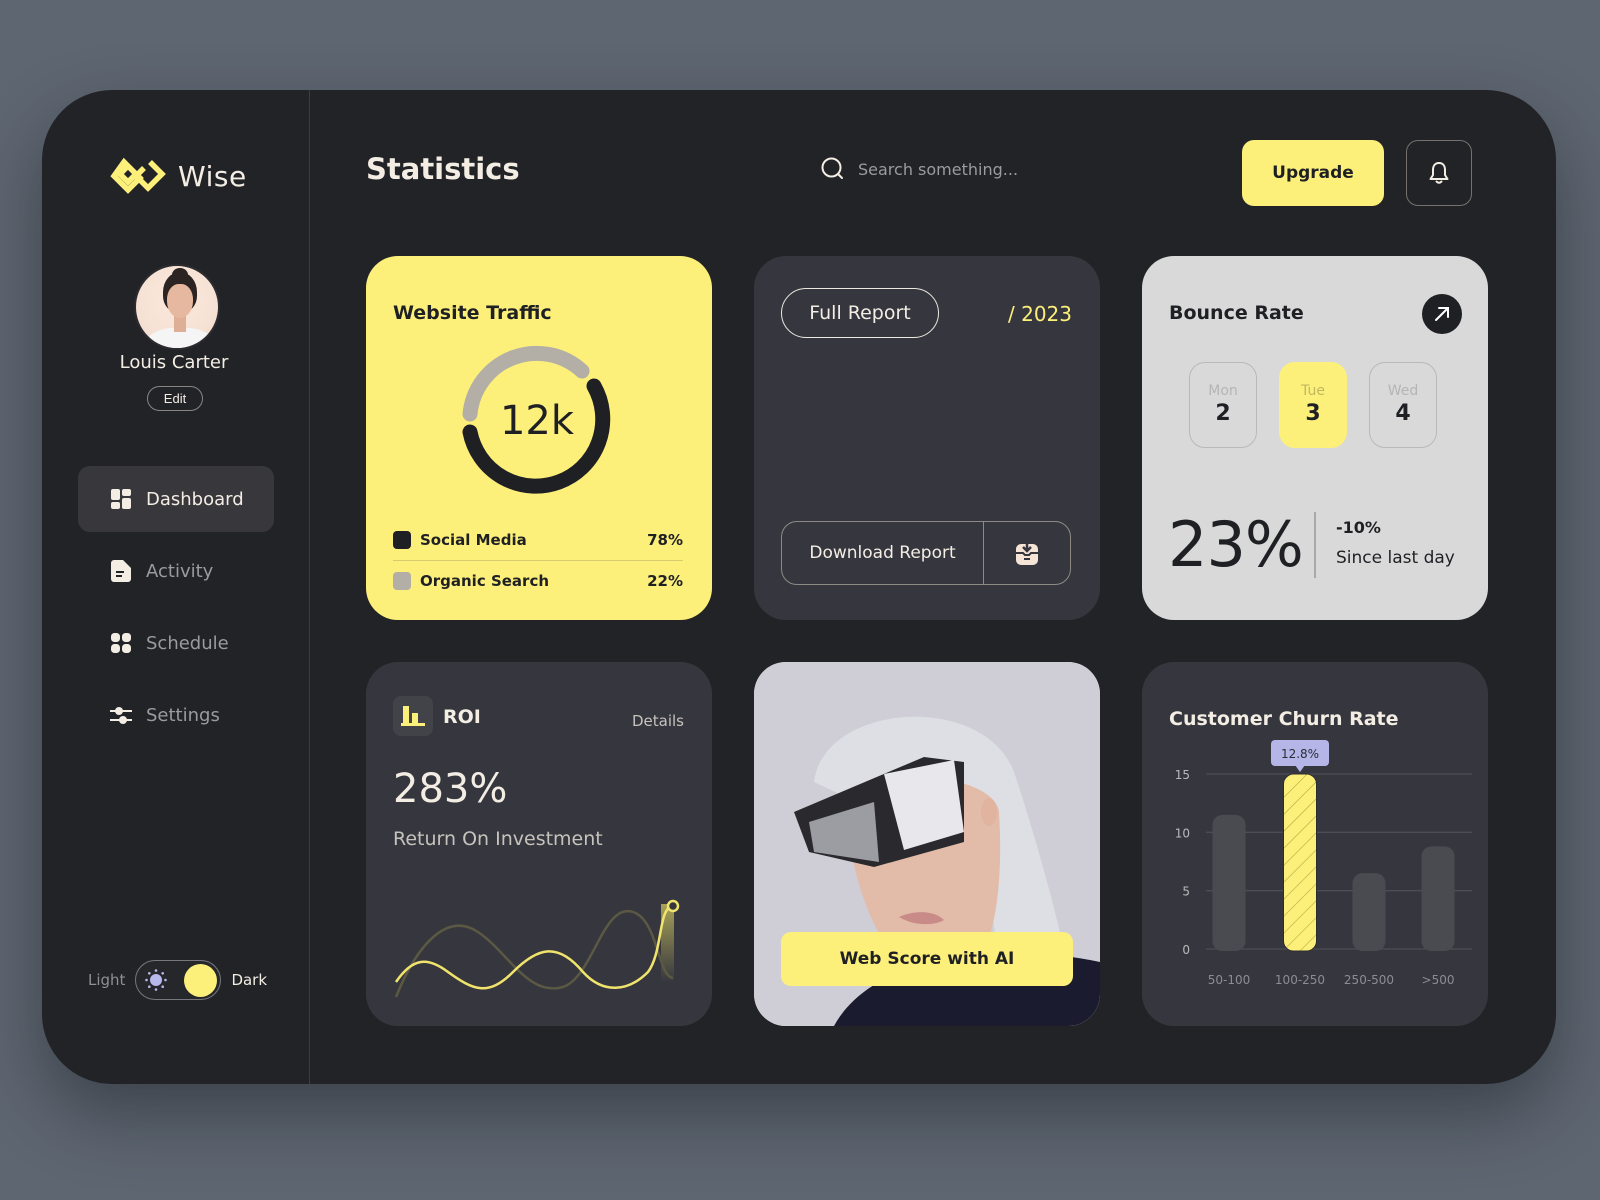  Describe the element at coordinates (658, 721) in the screenshot. I see `roi-details-link: Details` at that location.